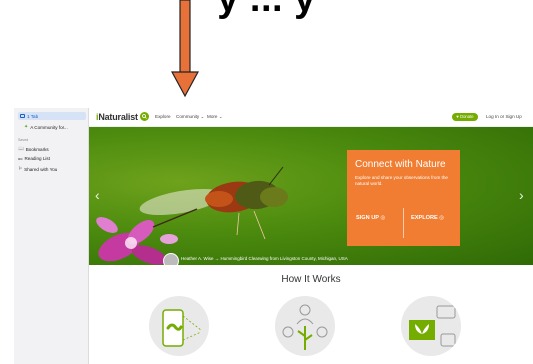 This screenshot has height=364, width=533. Describe the element at coordinates (504, 116) in the screenshot. I see `auth-links: Log In or Sign Up` at that location.